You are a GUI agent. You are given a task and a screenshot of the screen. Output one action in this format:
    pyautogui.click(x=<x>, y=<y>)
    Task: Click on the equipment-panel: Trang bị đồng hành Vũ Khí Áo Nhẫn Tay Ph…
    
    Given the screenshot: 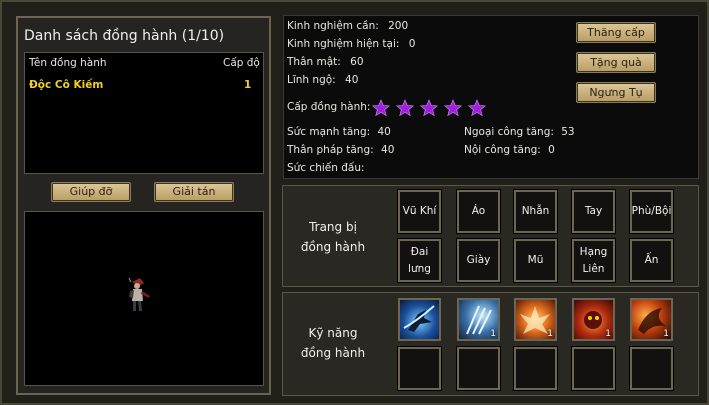 What is the action you would take?
    pyautogui.click(x=490, y=236)
    